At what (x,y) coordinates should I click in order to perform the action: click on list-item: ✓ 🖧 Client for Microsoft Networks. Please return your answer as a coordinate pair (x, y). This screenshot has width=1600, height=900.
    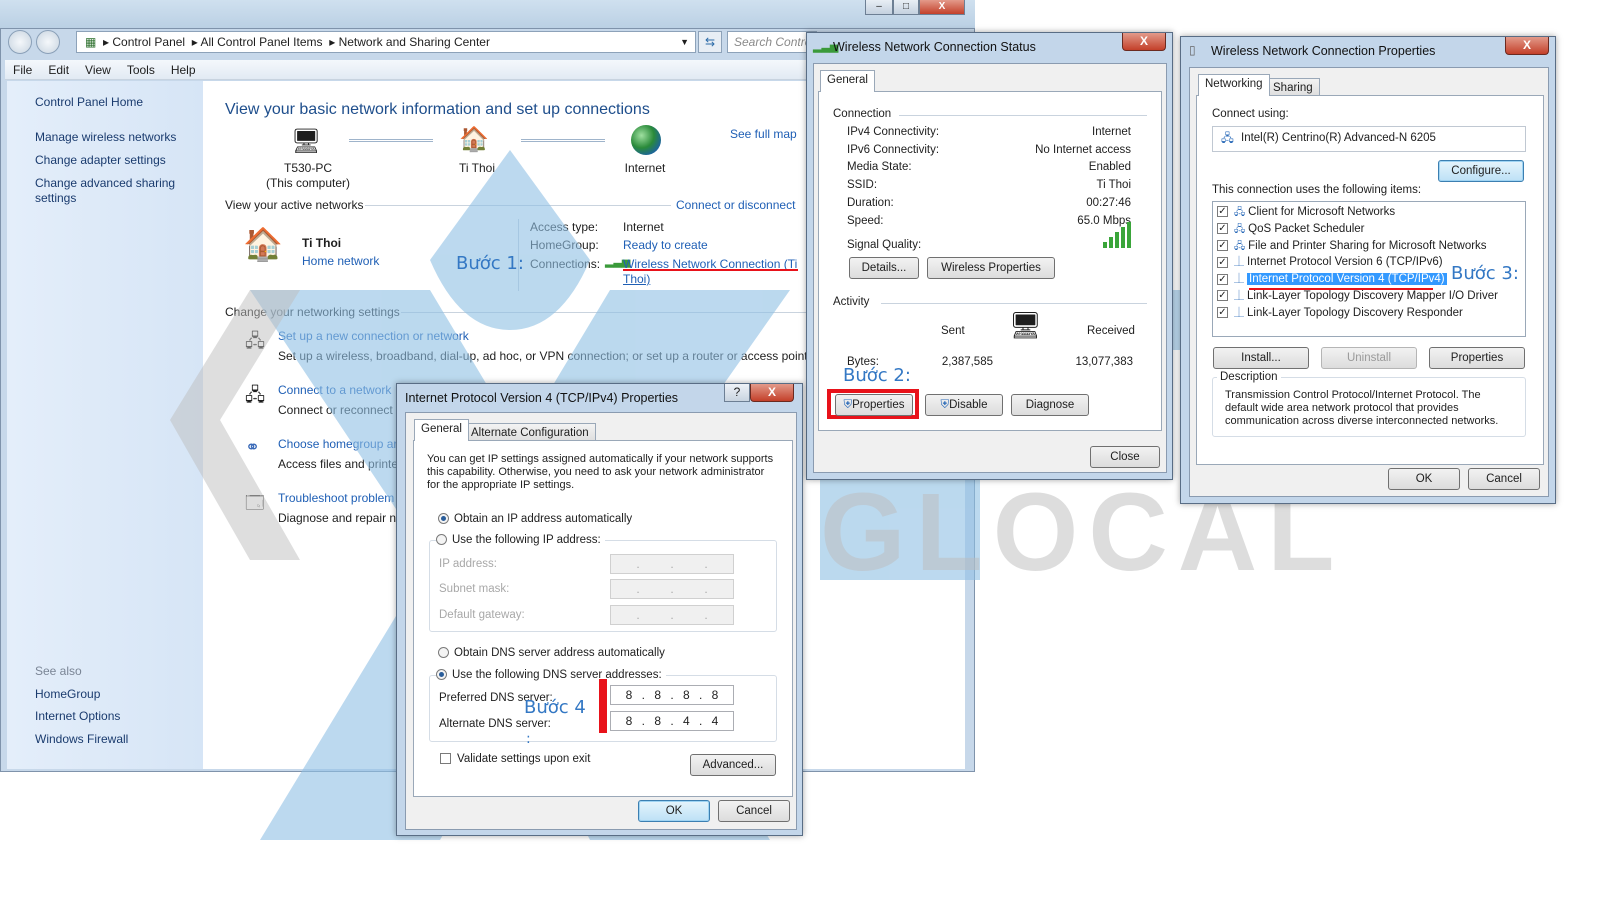
    Looking at the image, I should click on (1306, 212).